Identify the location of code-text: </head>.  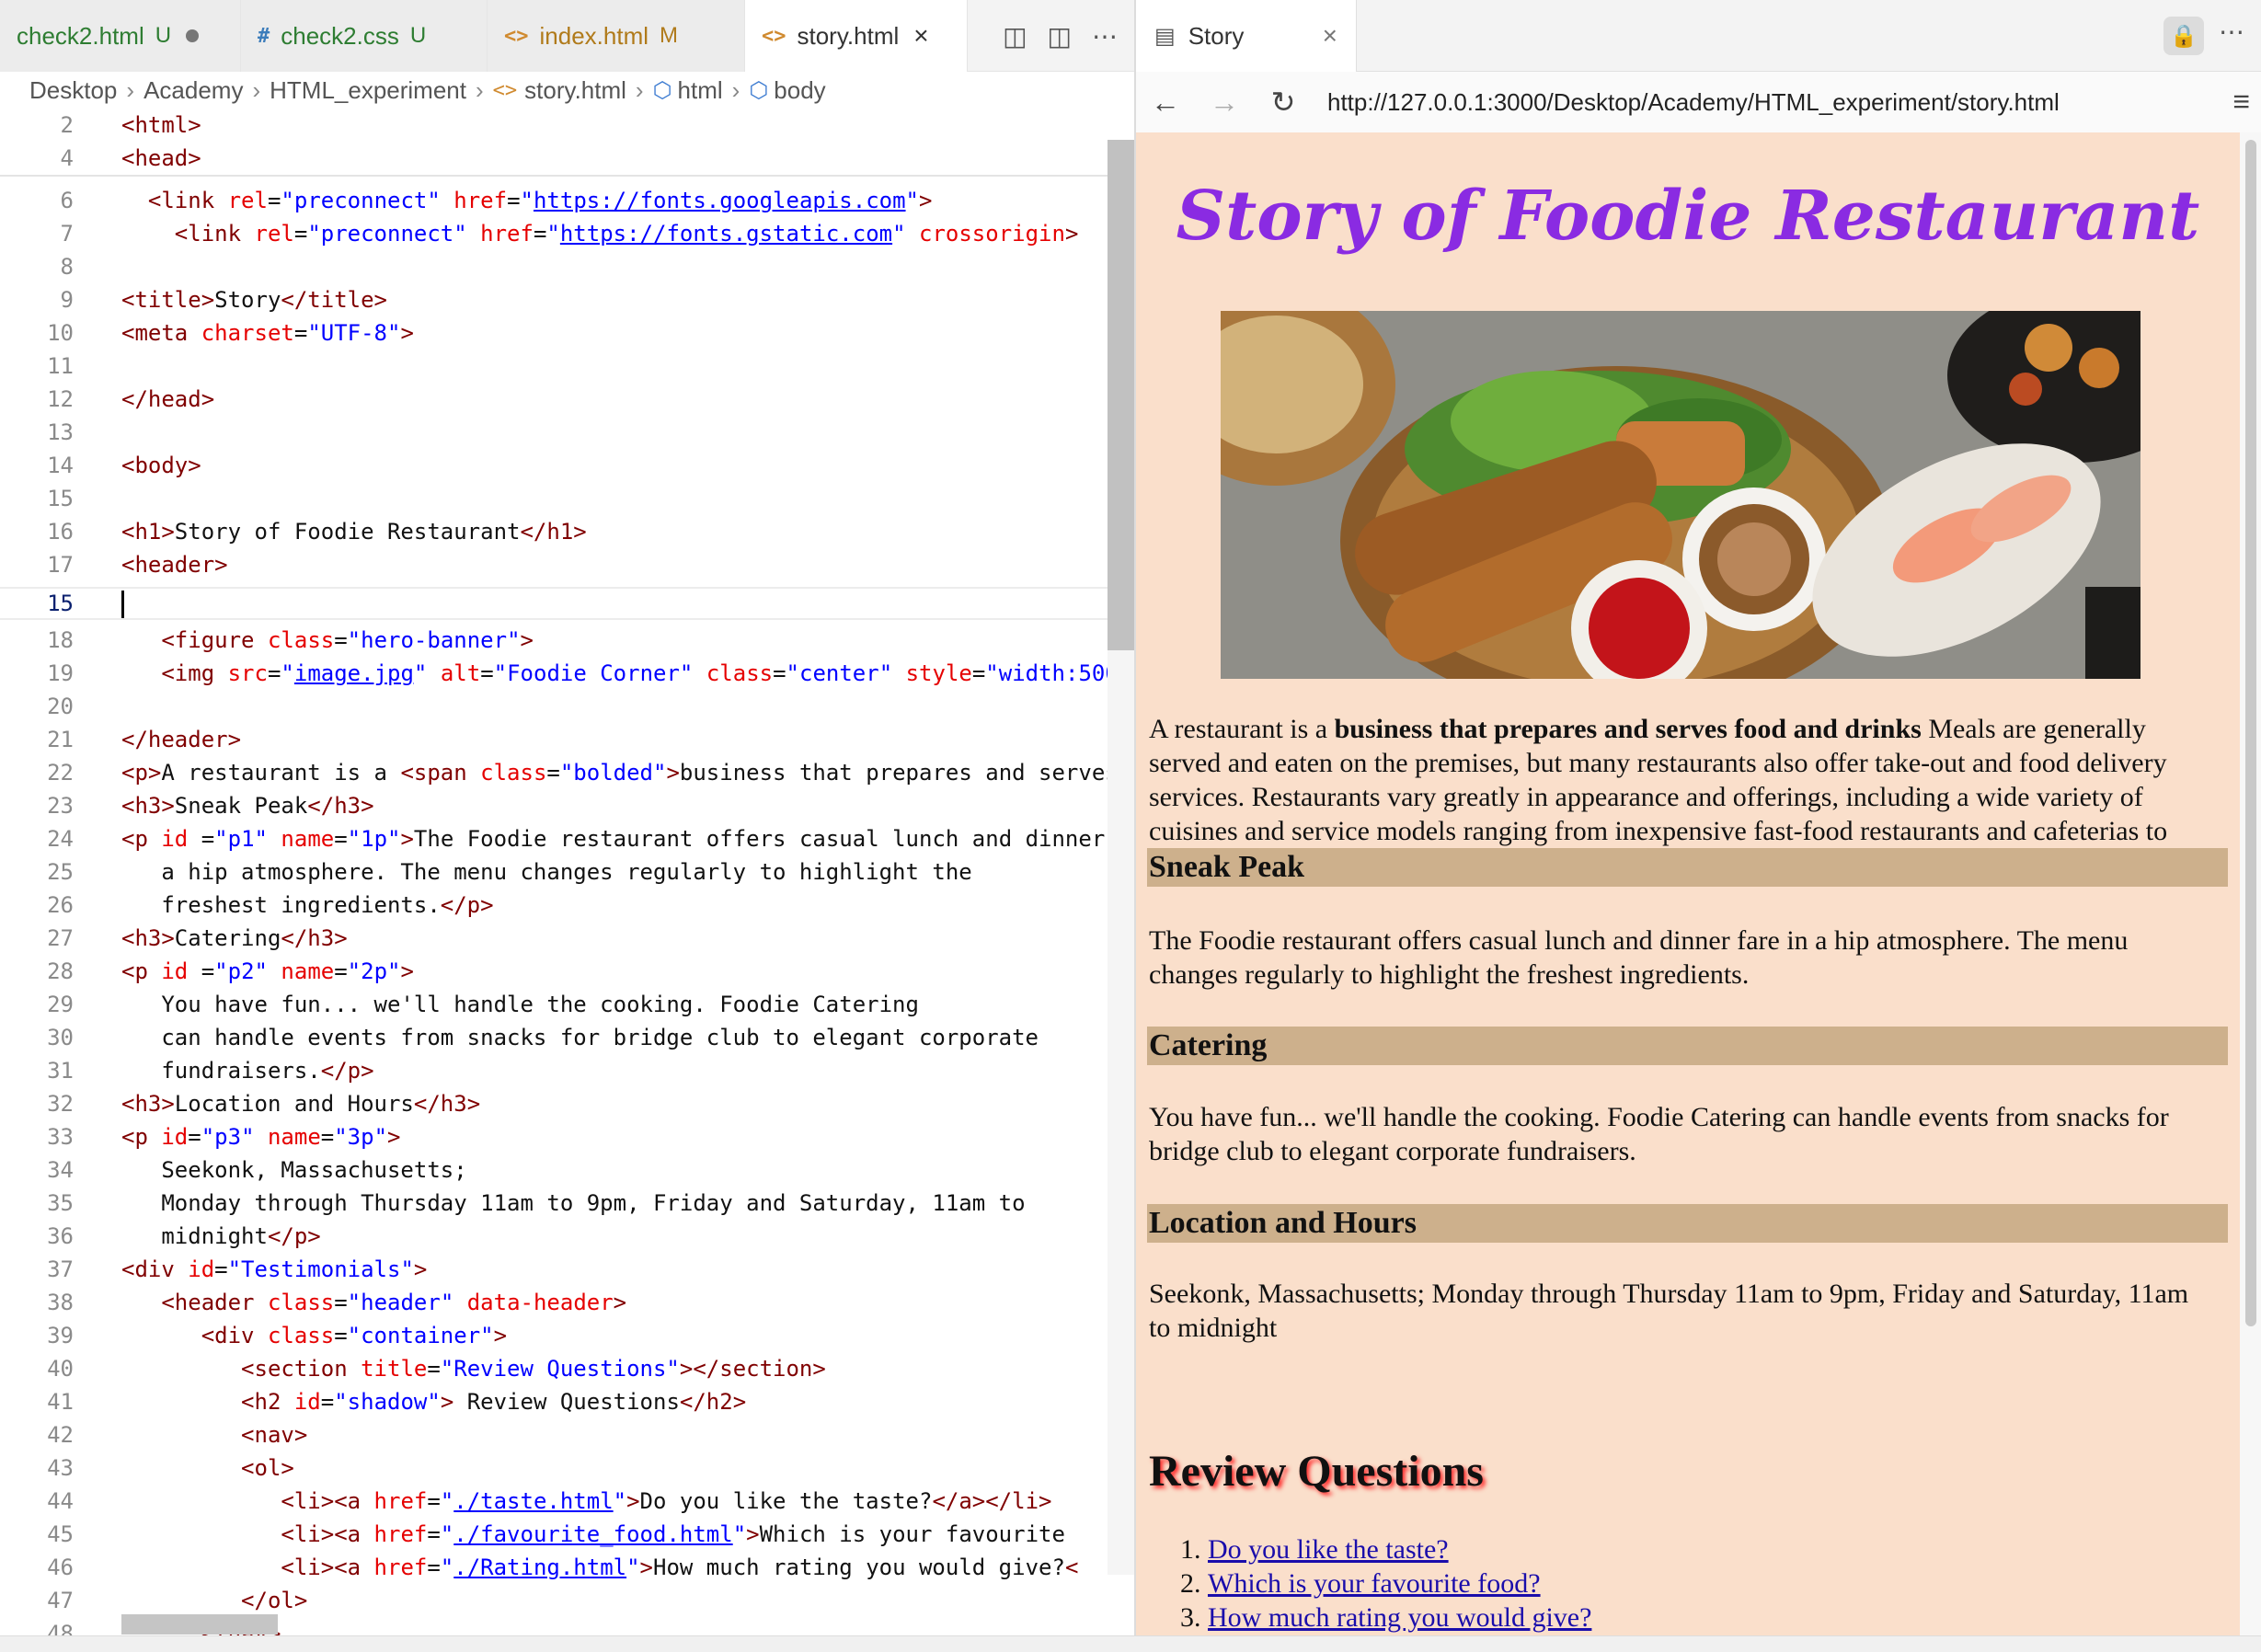
(168, 399).